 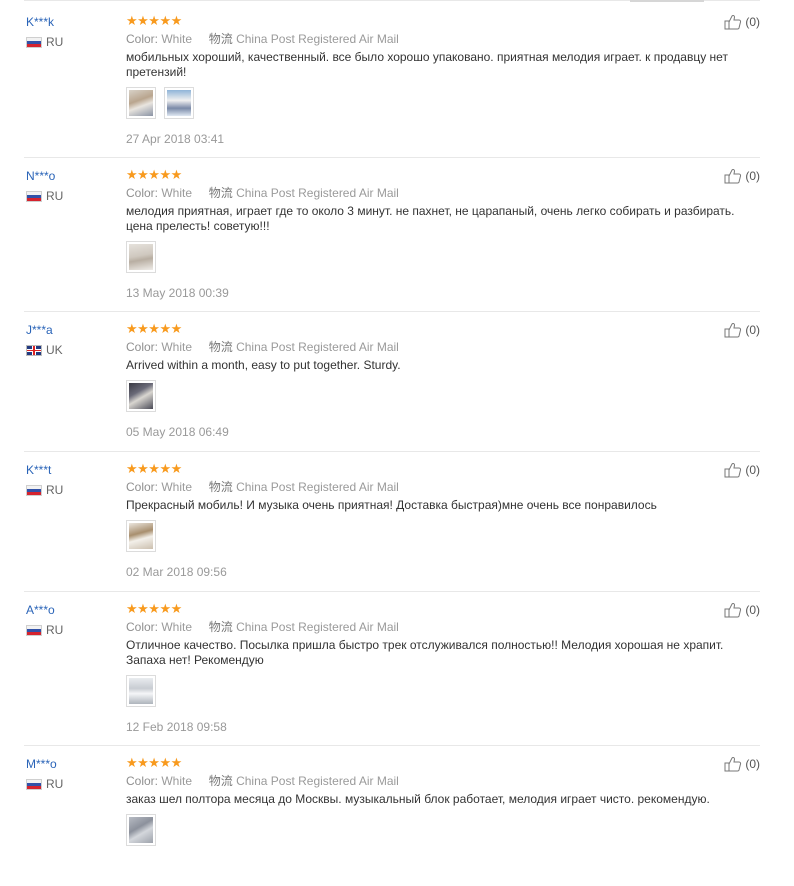 I want to click on review-date: 02 Mar 2018 09:56, so click(x=176, y=572).